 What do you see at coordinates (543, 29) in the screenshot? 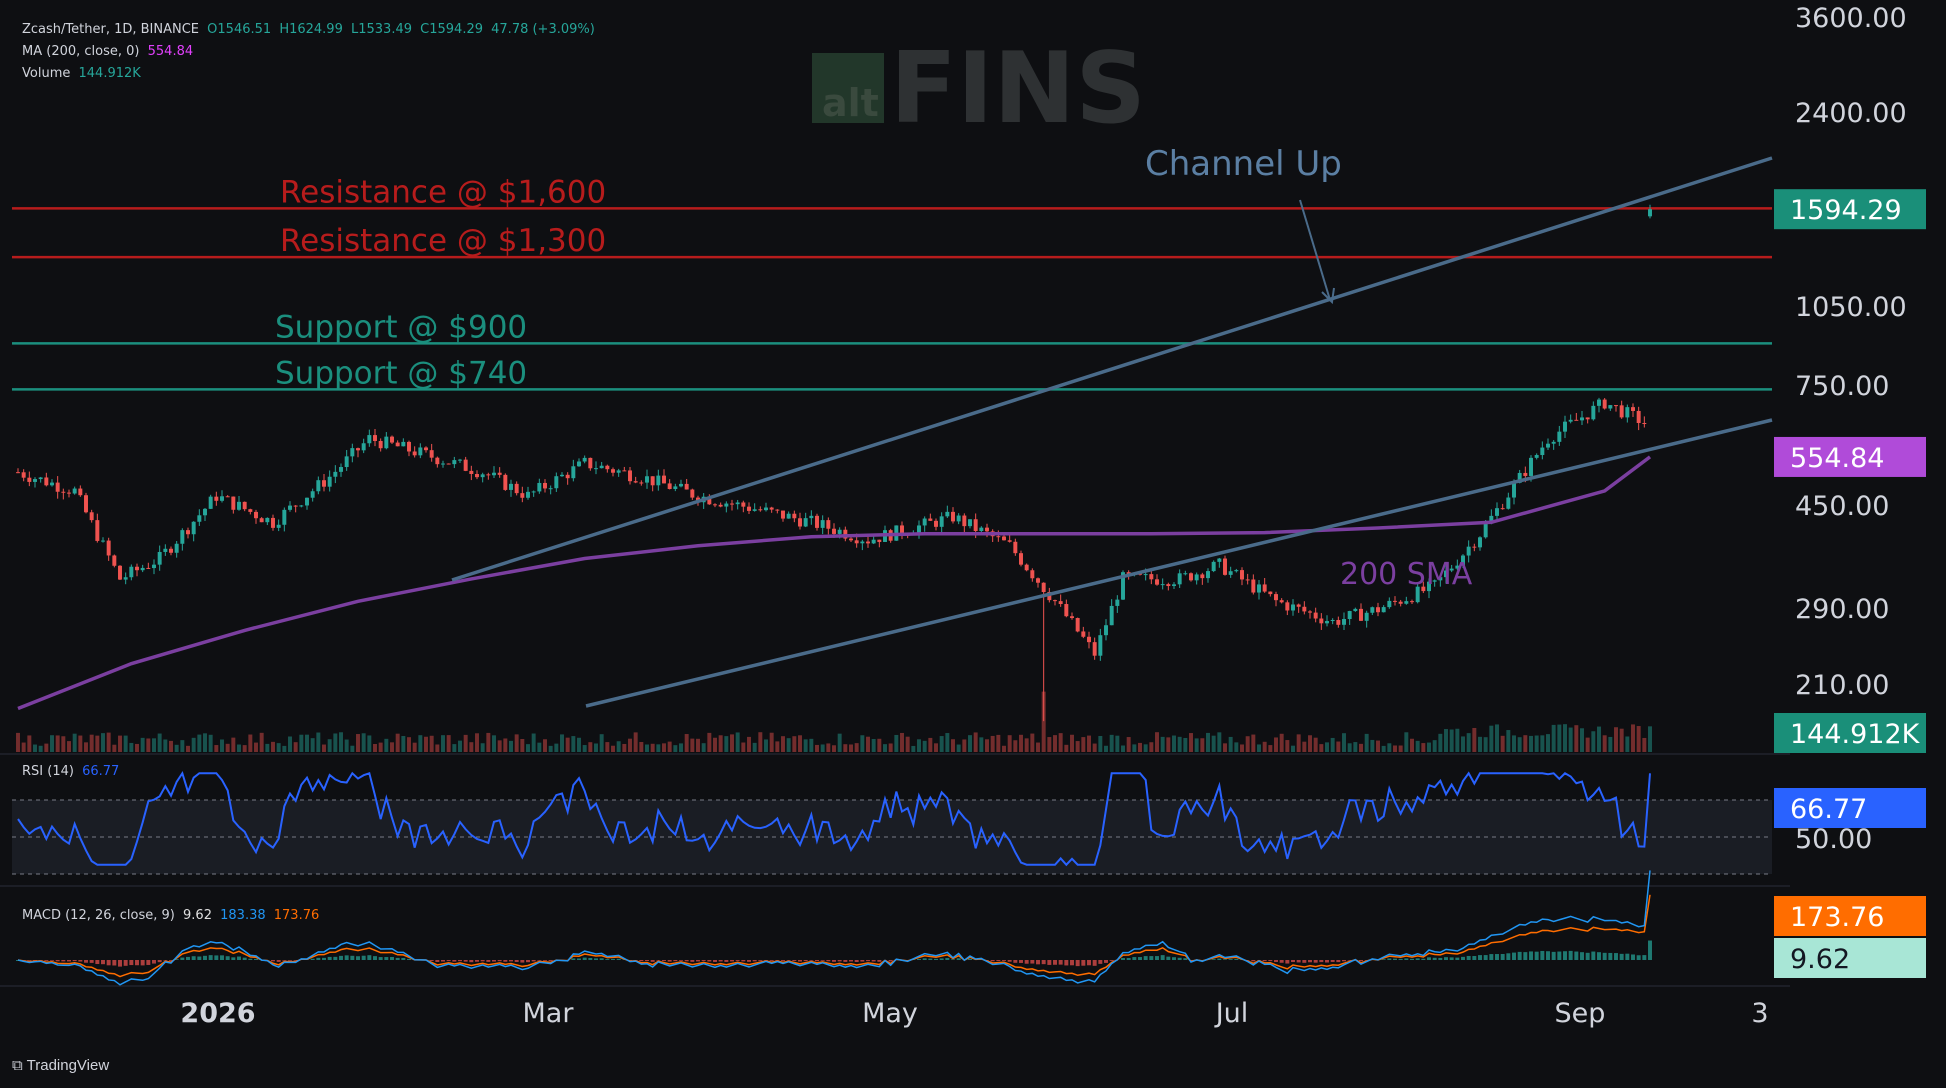
I see `change-value: 47.78 (+3.09%)` at bounding box center [543, 29].